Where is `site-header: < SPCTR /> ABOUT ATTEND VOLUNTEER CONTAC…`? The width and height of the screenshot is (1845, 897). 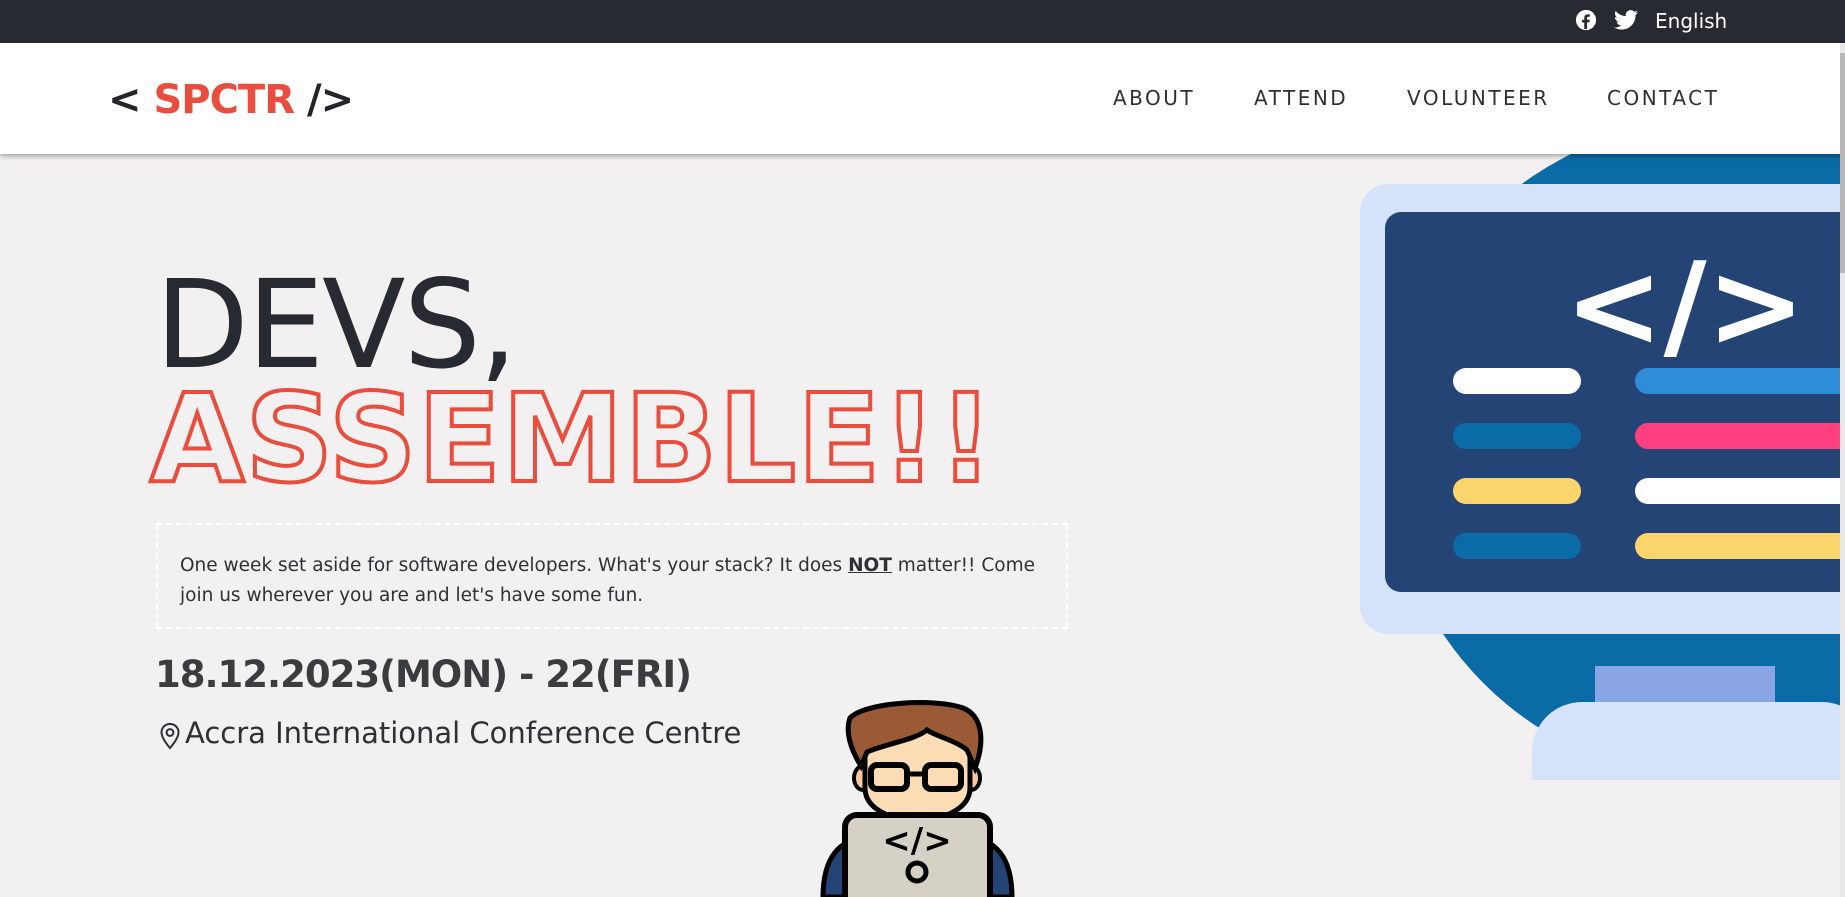
site-header: < SPCTR /> ABOUT ATTEND VOLUNTEER CONTAC… is located at coordinates (922, 98).